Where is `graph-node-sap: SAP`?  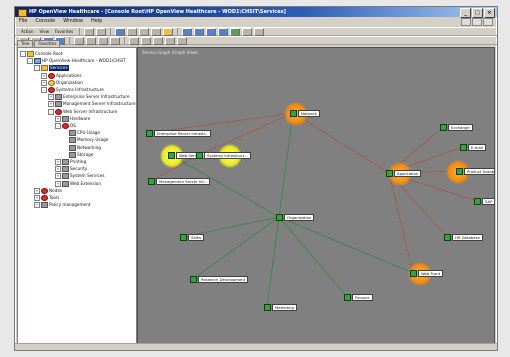
graph-node-sap: SAP is located at coordinates (484, 201).